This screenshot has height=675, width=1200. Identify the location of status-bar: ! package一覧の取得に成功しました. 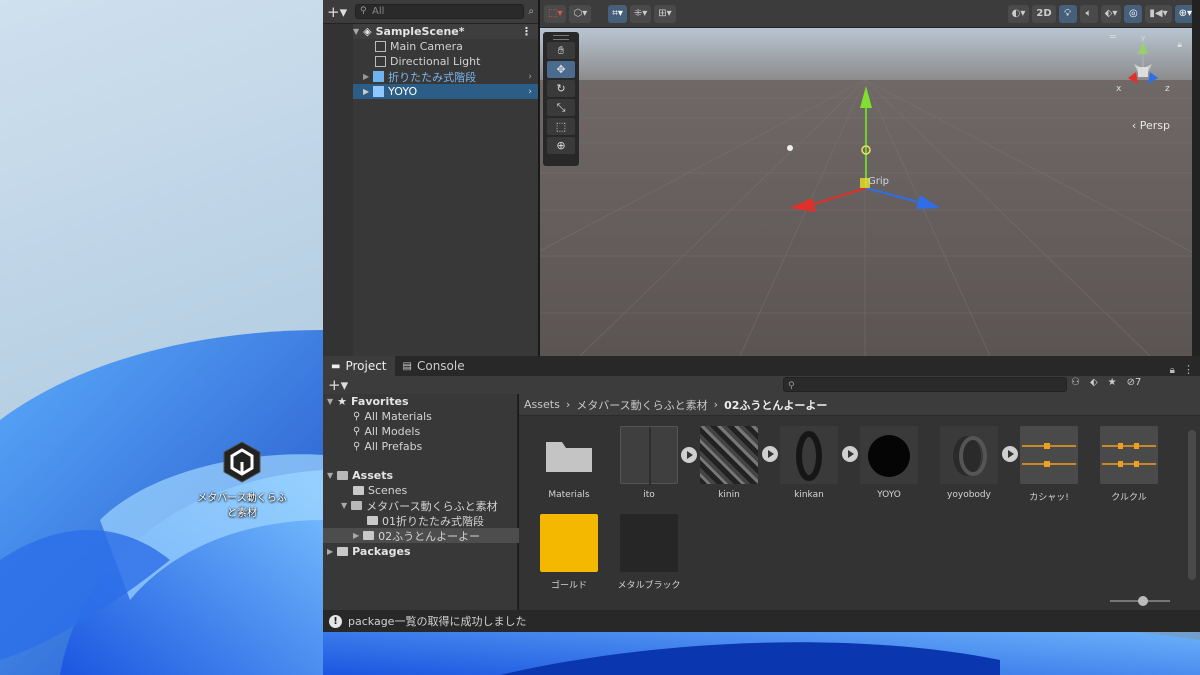
(761, 621).